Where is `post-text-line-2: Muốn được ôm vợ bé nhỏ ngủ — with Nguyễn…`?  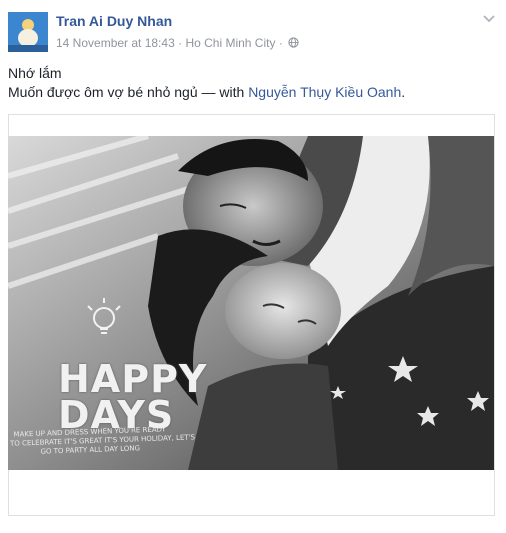 post-text-line-2: Muốn được ôm vợ bé nhỏ ngủ — with Nguyễn… is located at coordinates (206, 92).